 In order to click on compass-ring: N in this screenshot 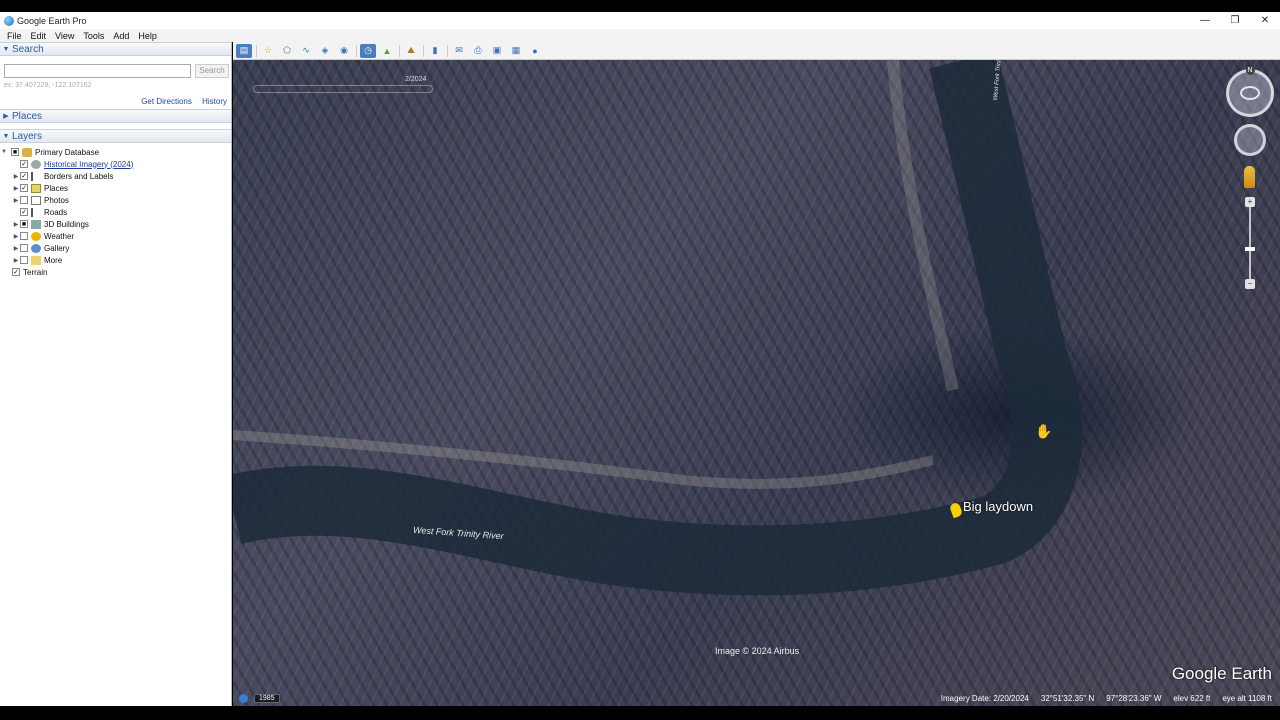, I will do `click(1250, 91)`.